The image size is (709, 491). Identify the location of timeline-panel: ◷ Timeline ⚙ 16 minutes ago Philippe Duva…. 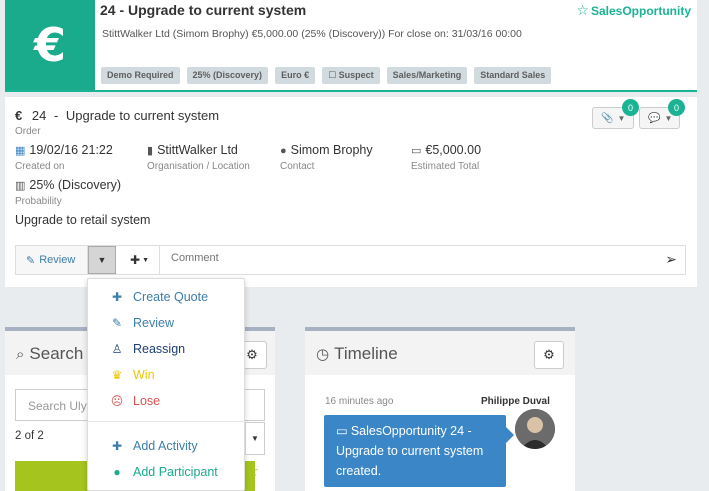
(440, 409).